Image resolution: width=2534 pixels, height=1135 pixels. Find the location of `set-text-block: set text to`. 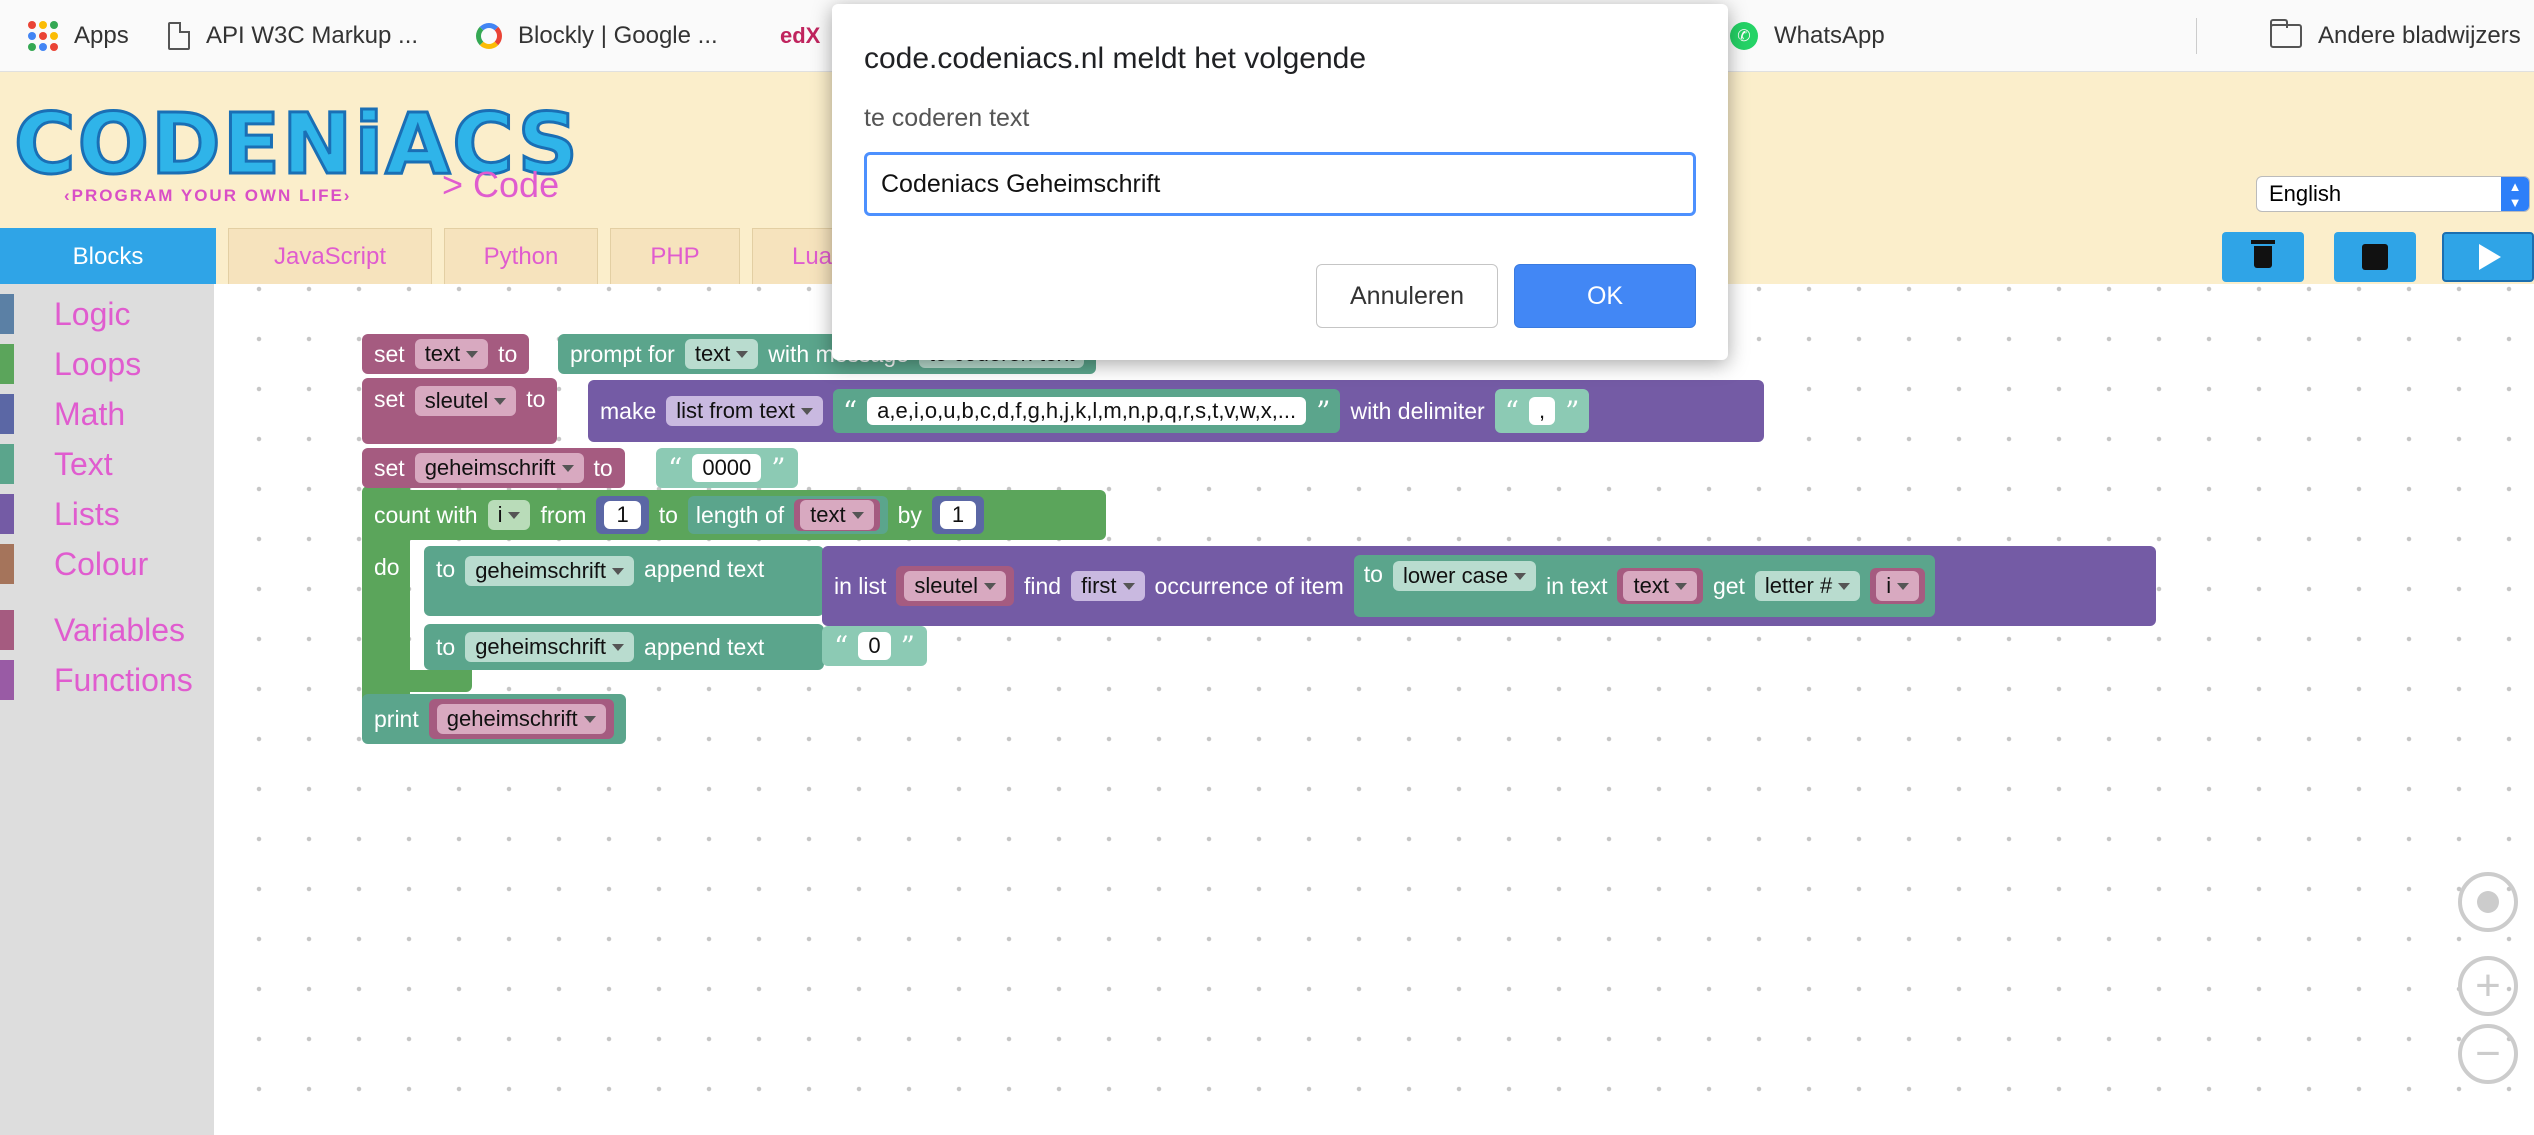

set-text-block: set text to is located at coordinates (446, 354).